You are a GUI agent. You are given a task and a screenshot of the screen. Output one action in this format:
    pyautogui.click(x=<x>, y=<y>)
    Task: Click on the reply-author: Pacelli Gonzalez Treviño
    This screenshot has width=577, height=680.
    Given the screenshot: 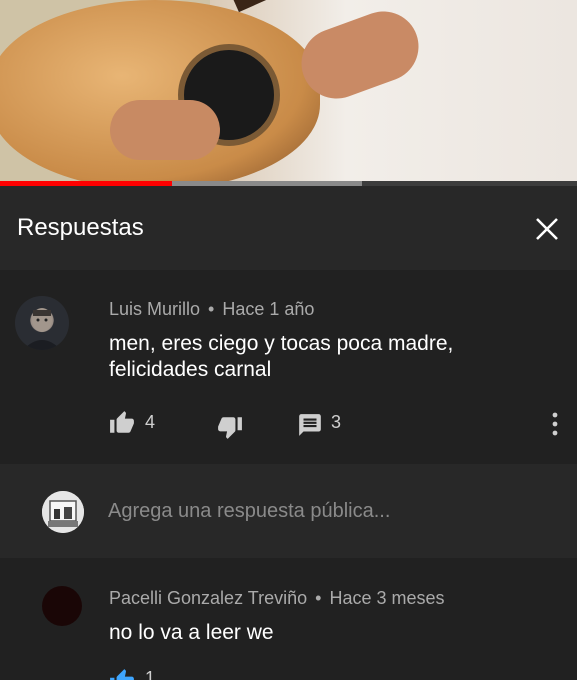 What is the action you would take?
    pyautogui.click(x=208, y=598)
    